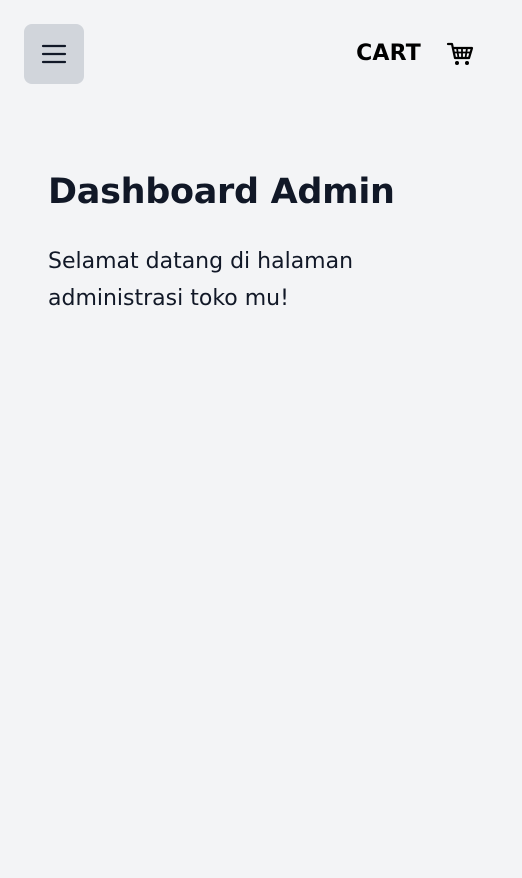 The image size is (522, 878). What do you see at coordinates (221, 192) in the screenshot?
I see `page-title: Dashboard Admin` at bounding box center [221, 192].